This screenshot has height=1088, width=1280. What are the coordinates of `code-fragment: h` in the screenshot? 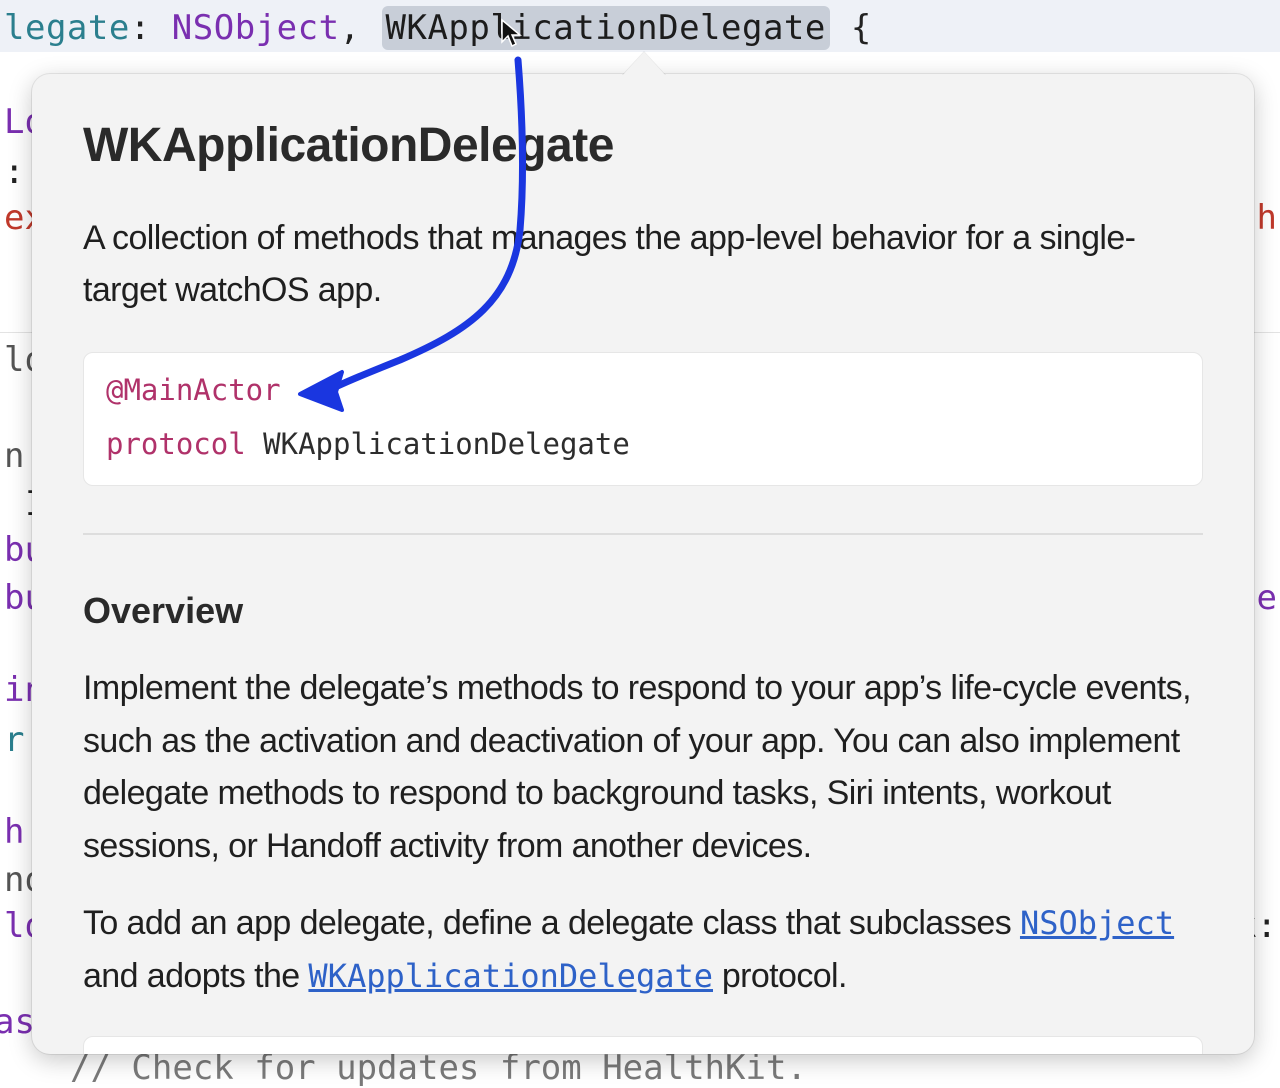 It's located at (14, 832).